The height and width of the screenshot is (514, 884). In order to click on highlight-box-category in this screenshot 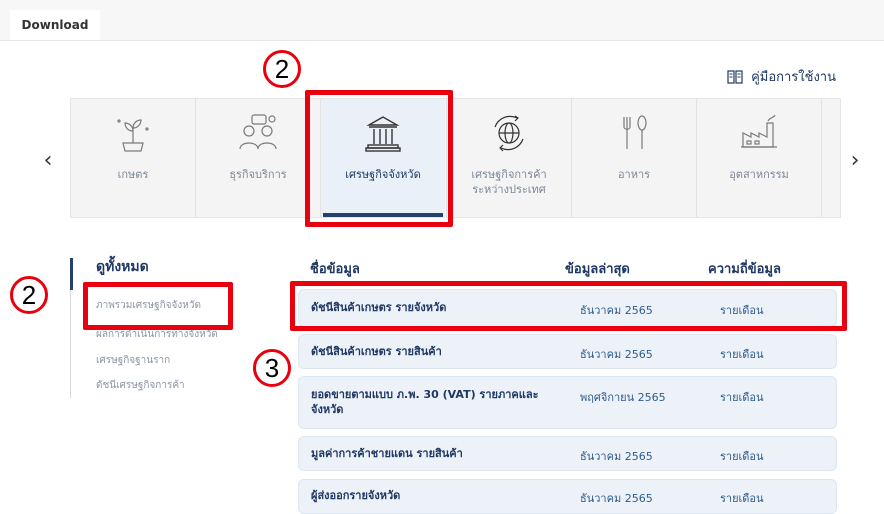, I will do `click(379, 158)`.